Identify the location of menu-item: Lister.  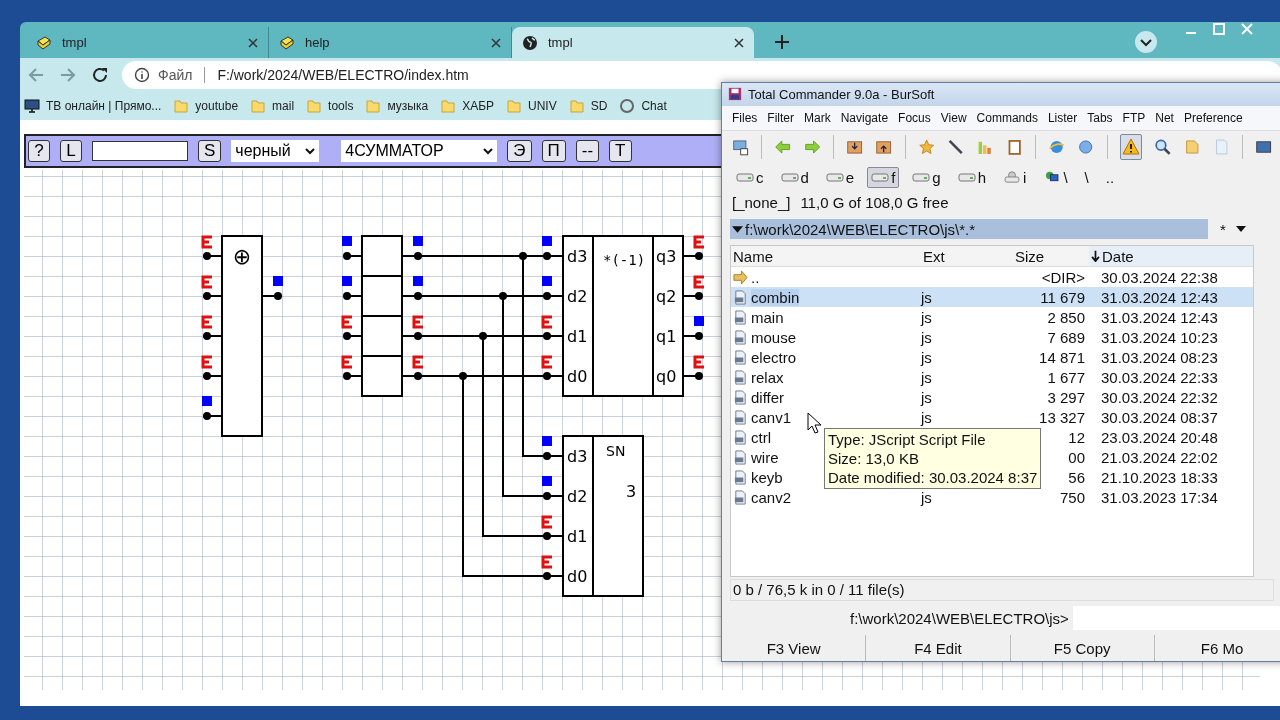
(1062, 118).